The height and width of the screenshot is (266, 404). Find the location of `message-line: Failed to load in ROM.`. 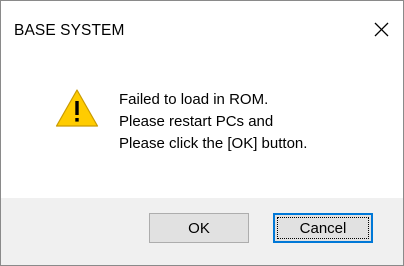

message-line: Failed to load in ROM. is located at coordinates (194, 99).